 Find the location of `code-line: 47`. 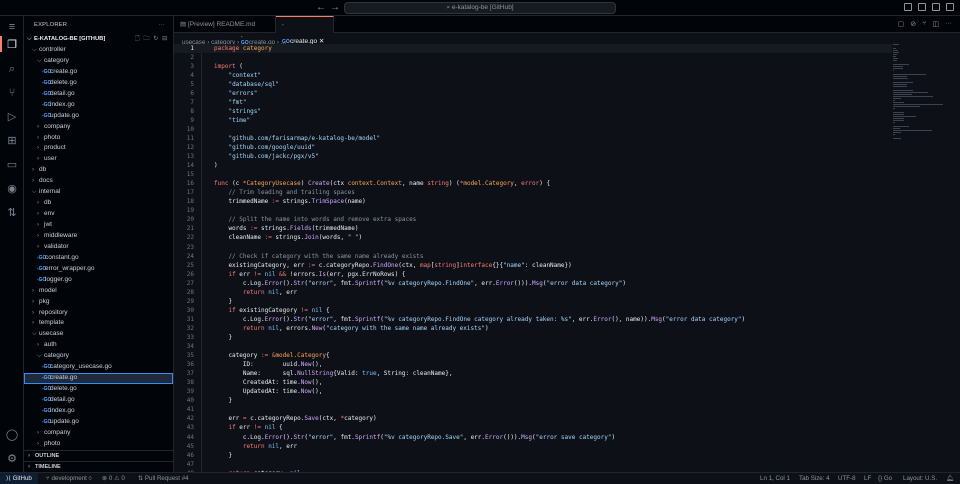

code-line: 47 is located at coordinates (533, 464).